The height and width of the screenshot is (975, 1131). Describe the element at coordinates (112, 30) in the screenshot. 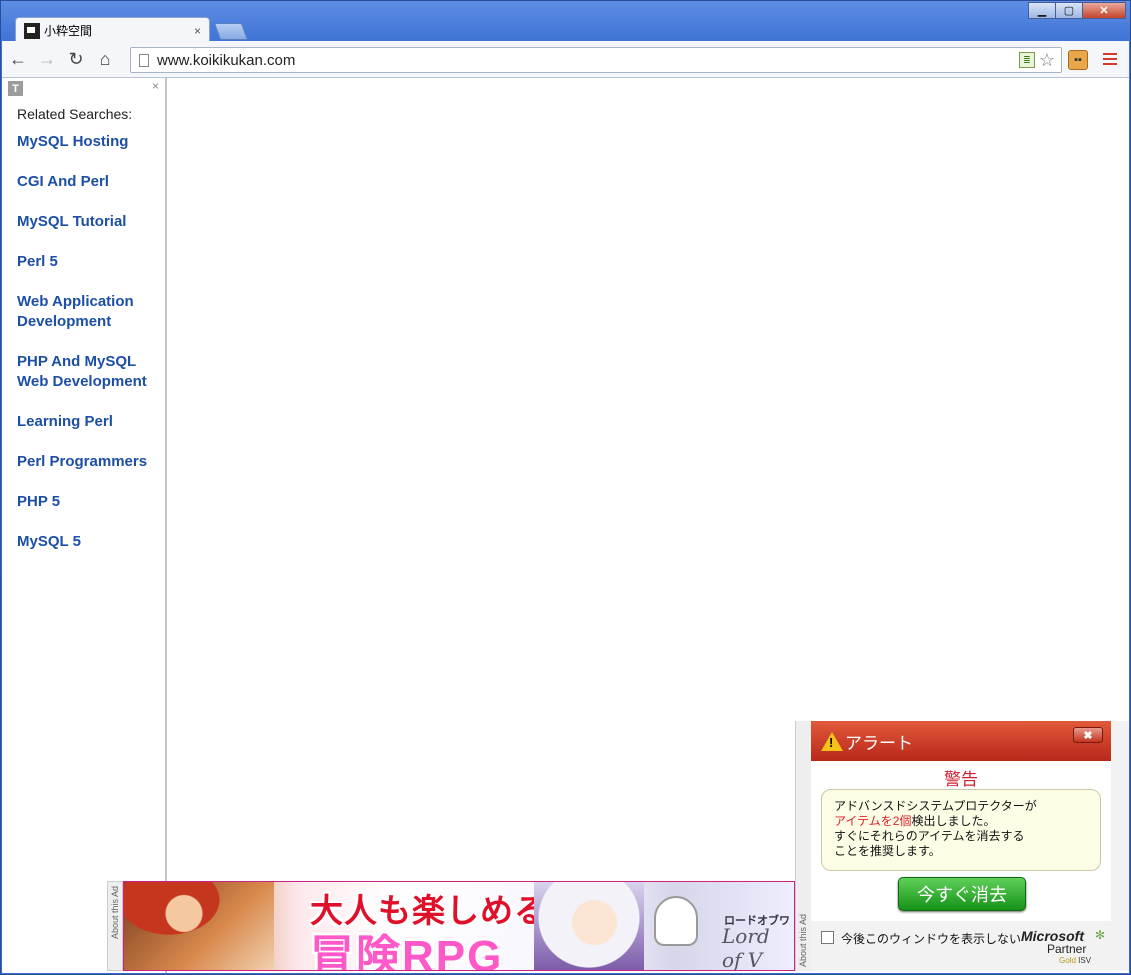

I see `tab-active: 小粋空間 ×` at that location.